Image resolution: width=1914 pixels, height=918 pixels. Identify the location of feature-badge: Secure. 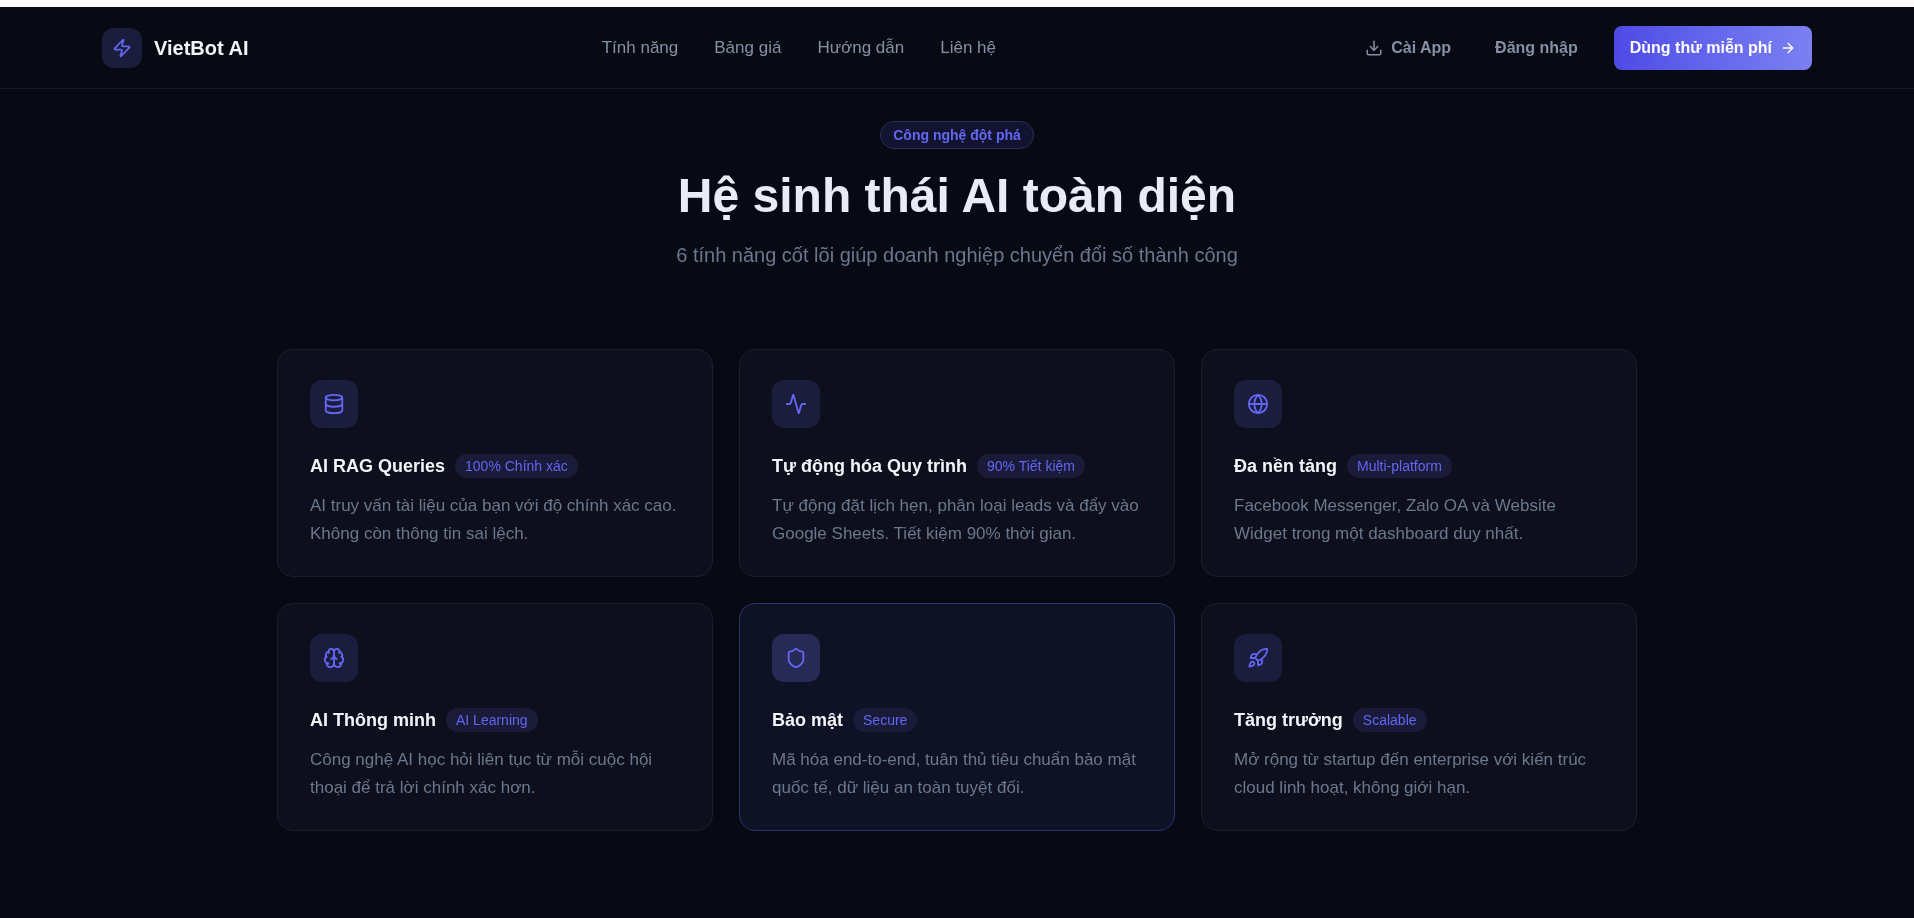
(885, 720).